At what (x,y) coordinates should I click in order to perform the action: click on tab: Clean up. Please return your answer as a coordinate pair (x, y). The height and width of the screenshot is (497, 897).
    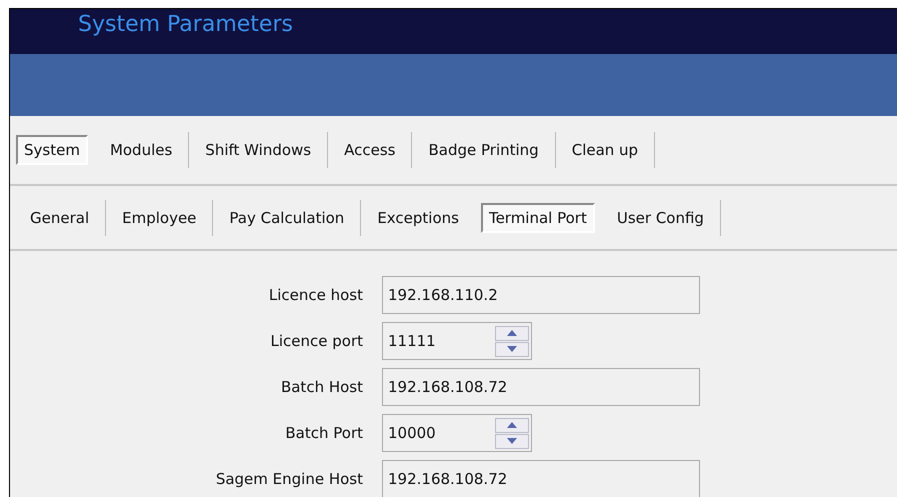
    Looking at the image, I should click on (605, 150).